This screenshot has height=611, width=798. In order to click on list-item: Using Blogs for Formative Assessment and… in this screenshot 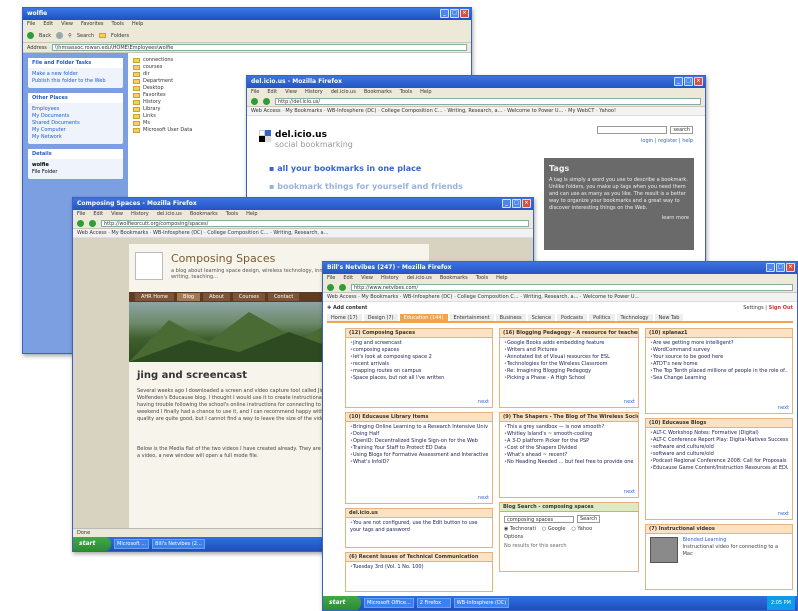, I will do `click(419, 455)`.